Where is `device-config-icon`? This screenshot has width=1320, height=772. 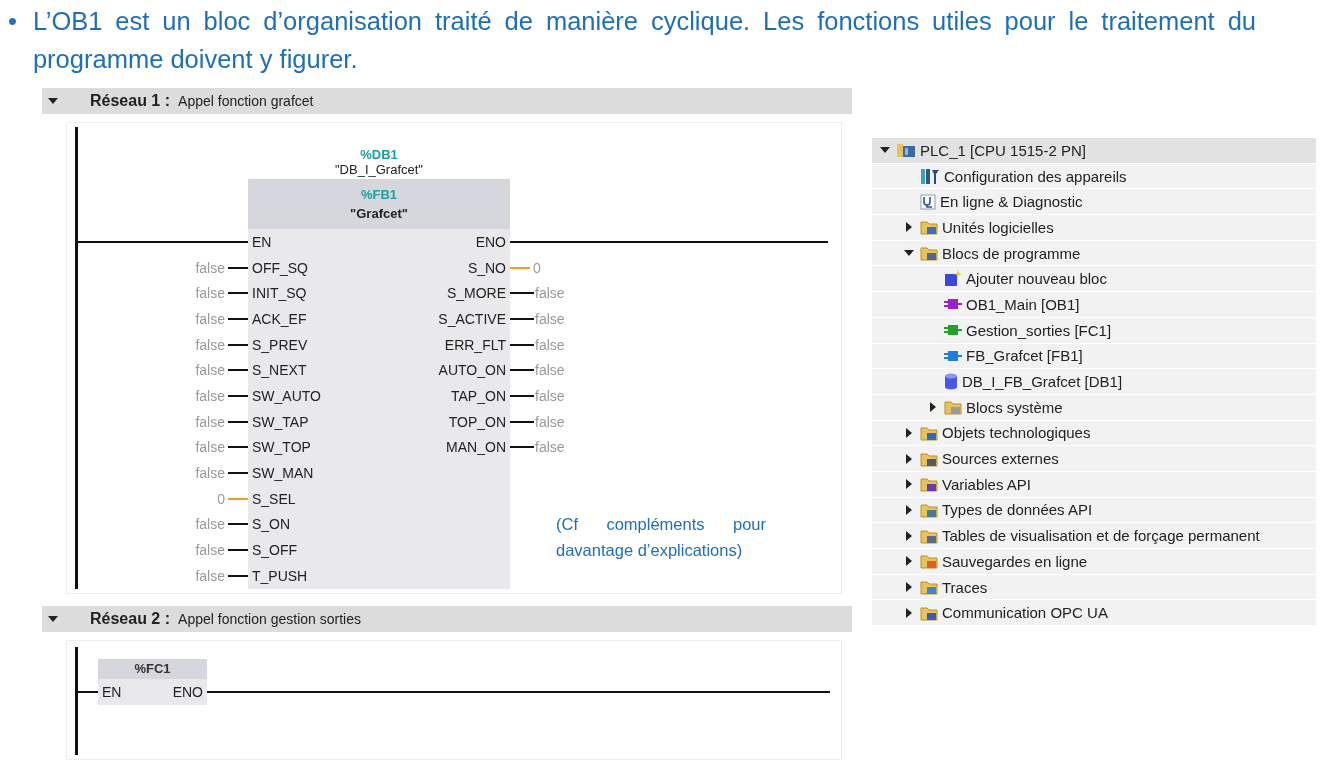
device-config-icon is located at coordinates (930, 176).